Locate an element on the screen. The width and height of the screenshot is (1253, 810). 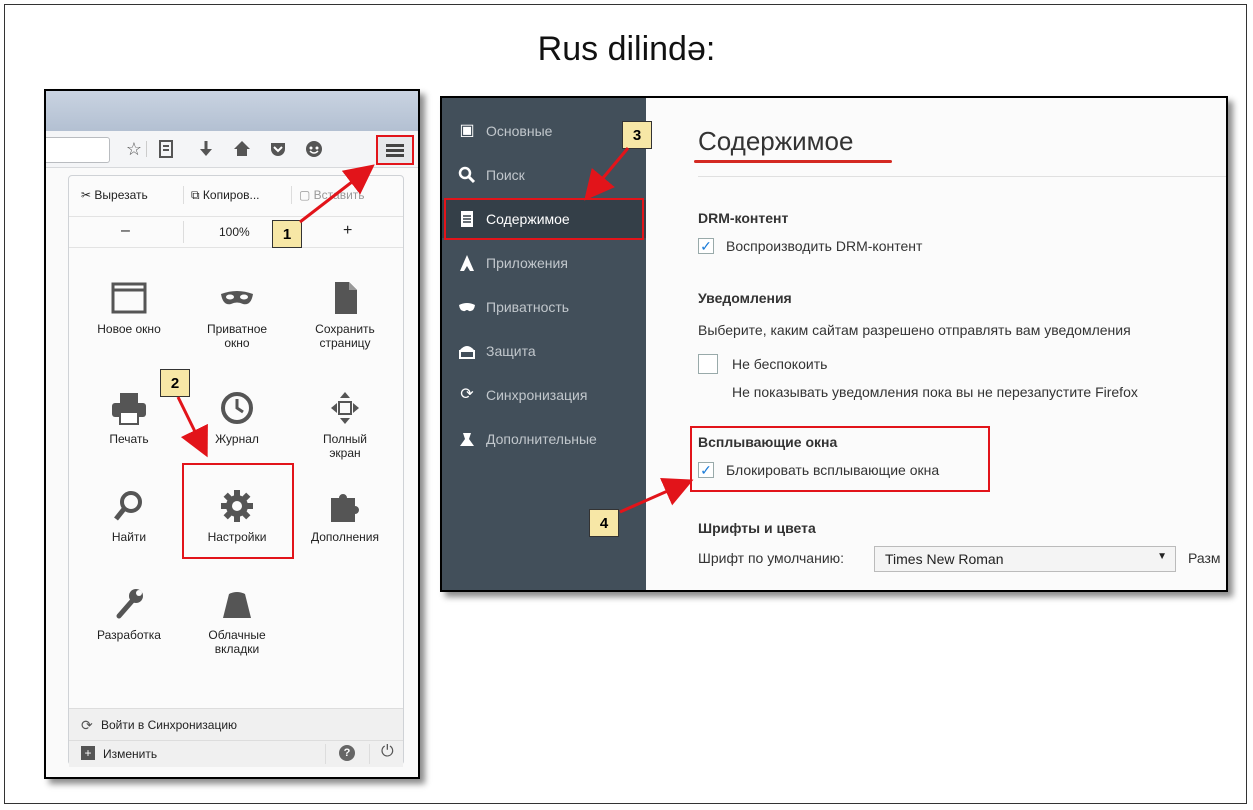
zoom-out-button: – is located at coordinates (125, 231).